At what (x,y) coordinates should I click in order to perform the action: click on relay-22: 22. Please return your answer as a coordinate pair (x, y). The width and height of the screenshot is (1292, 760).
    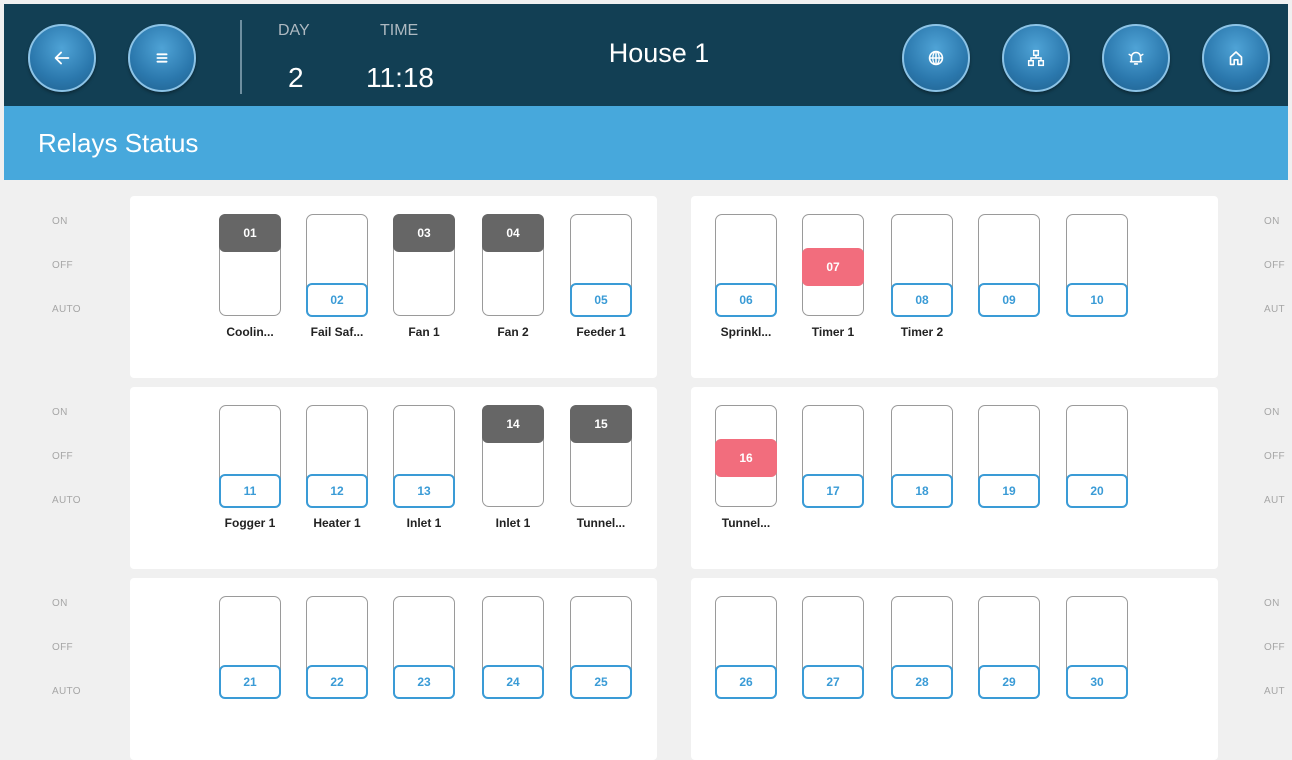
    Looking at the image, I should click on (337, 666).